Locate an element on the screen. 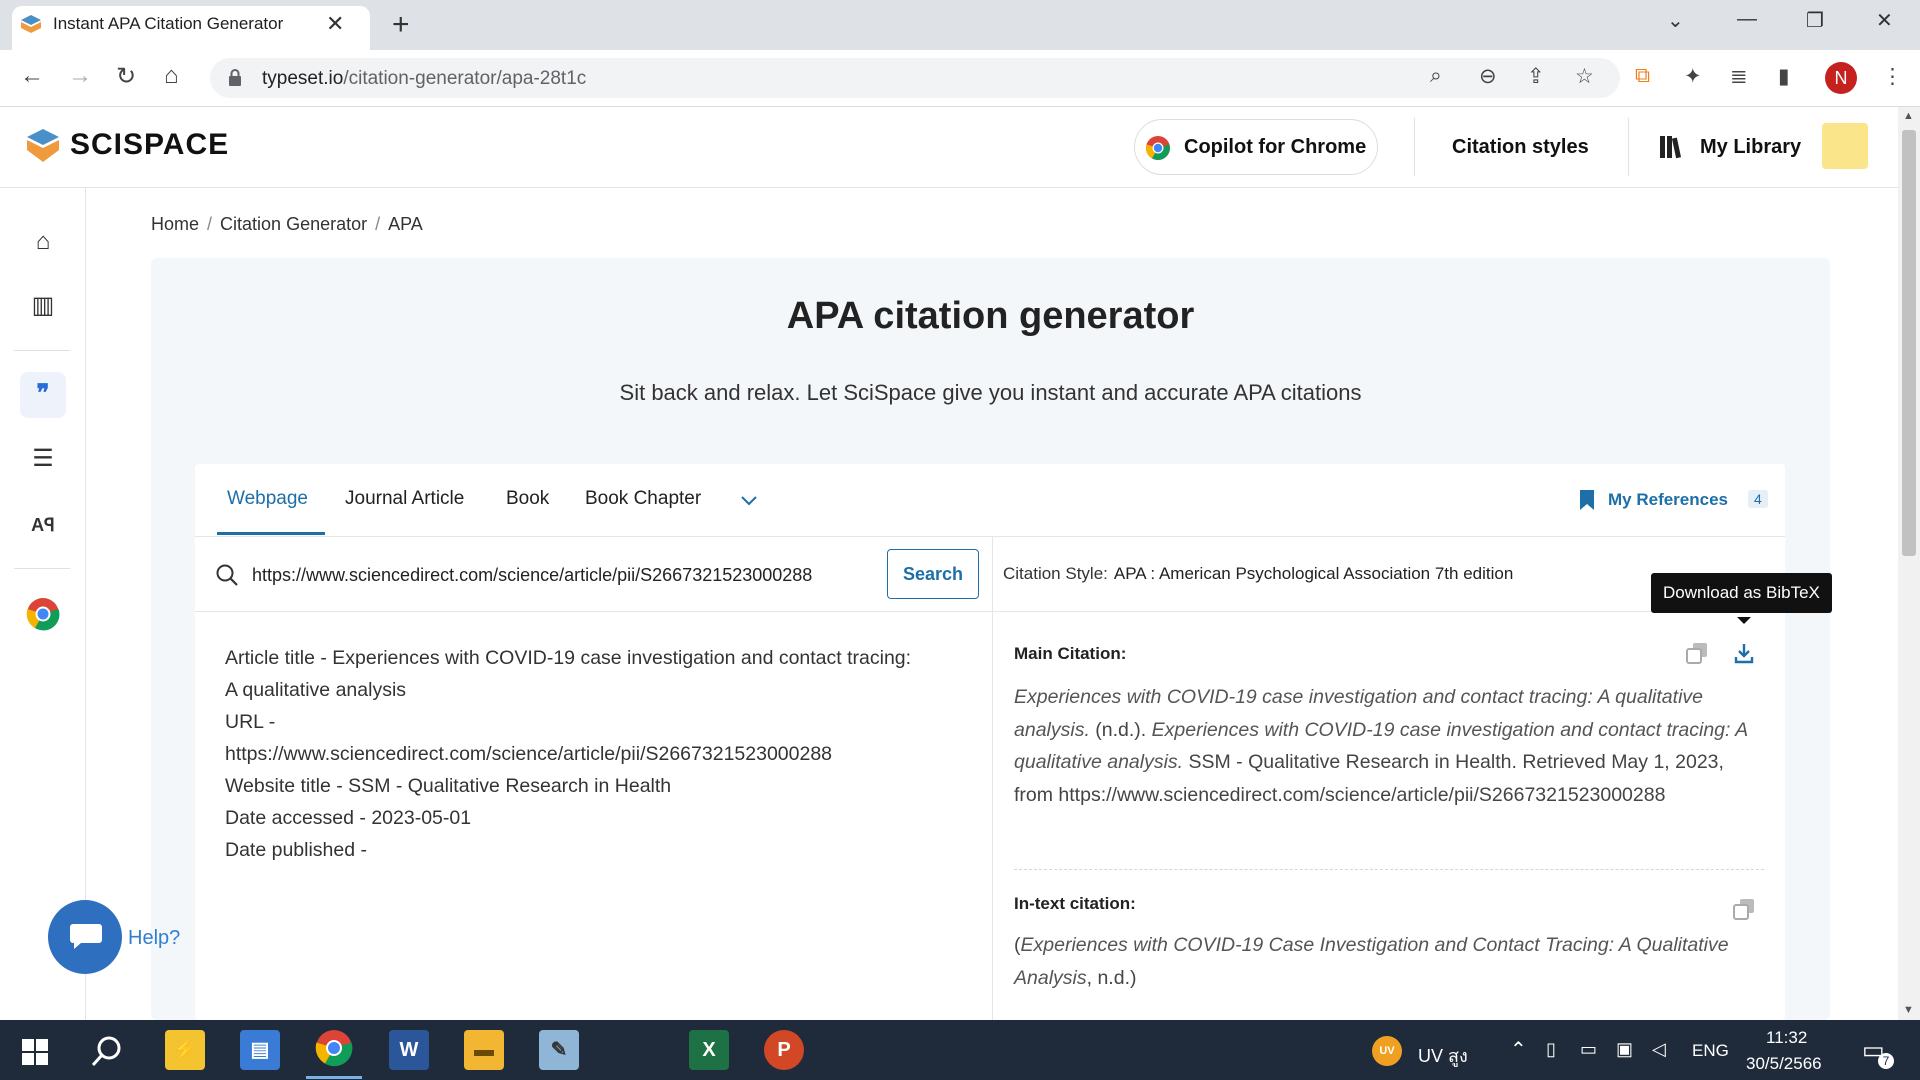  active-app-indicator is located at coordinates (334, 1077).